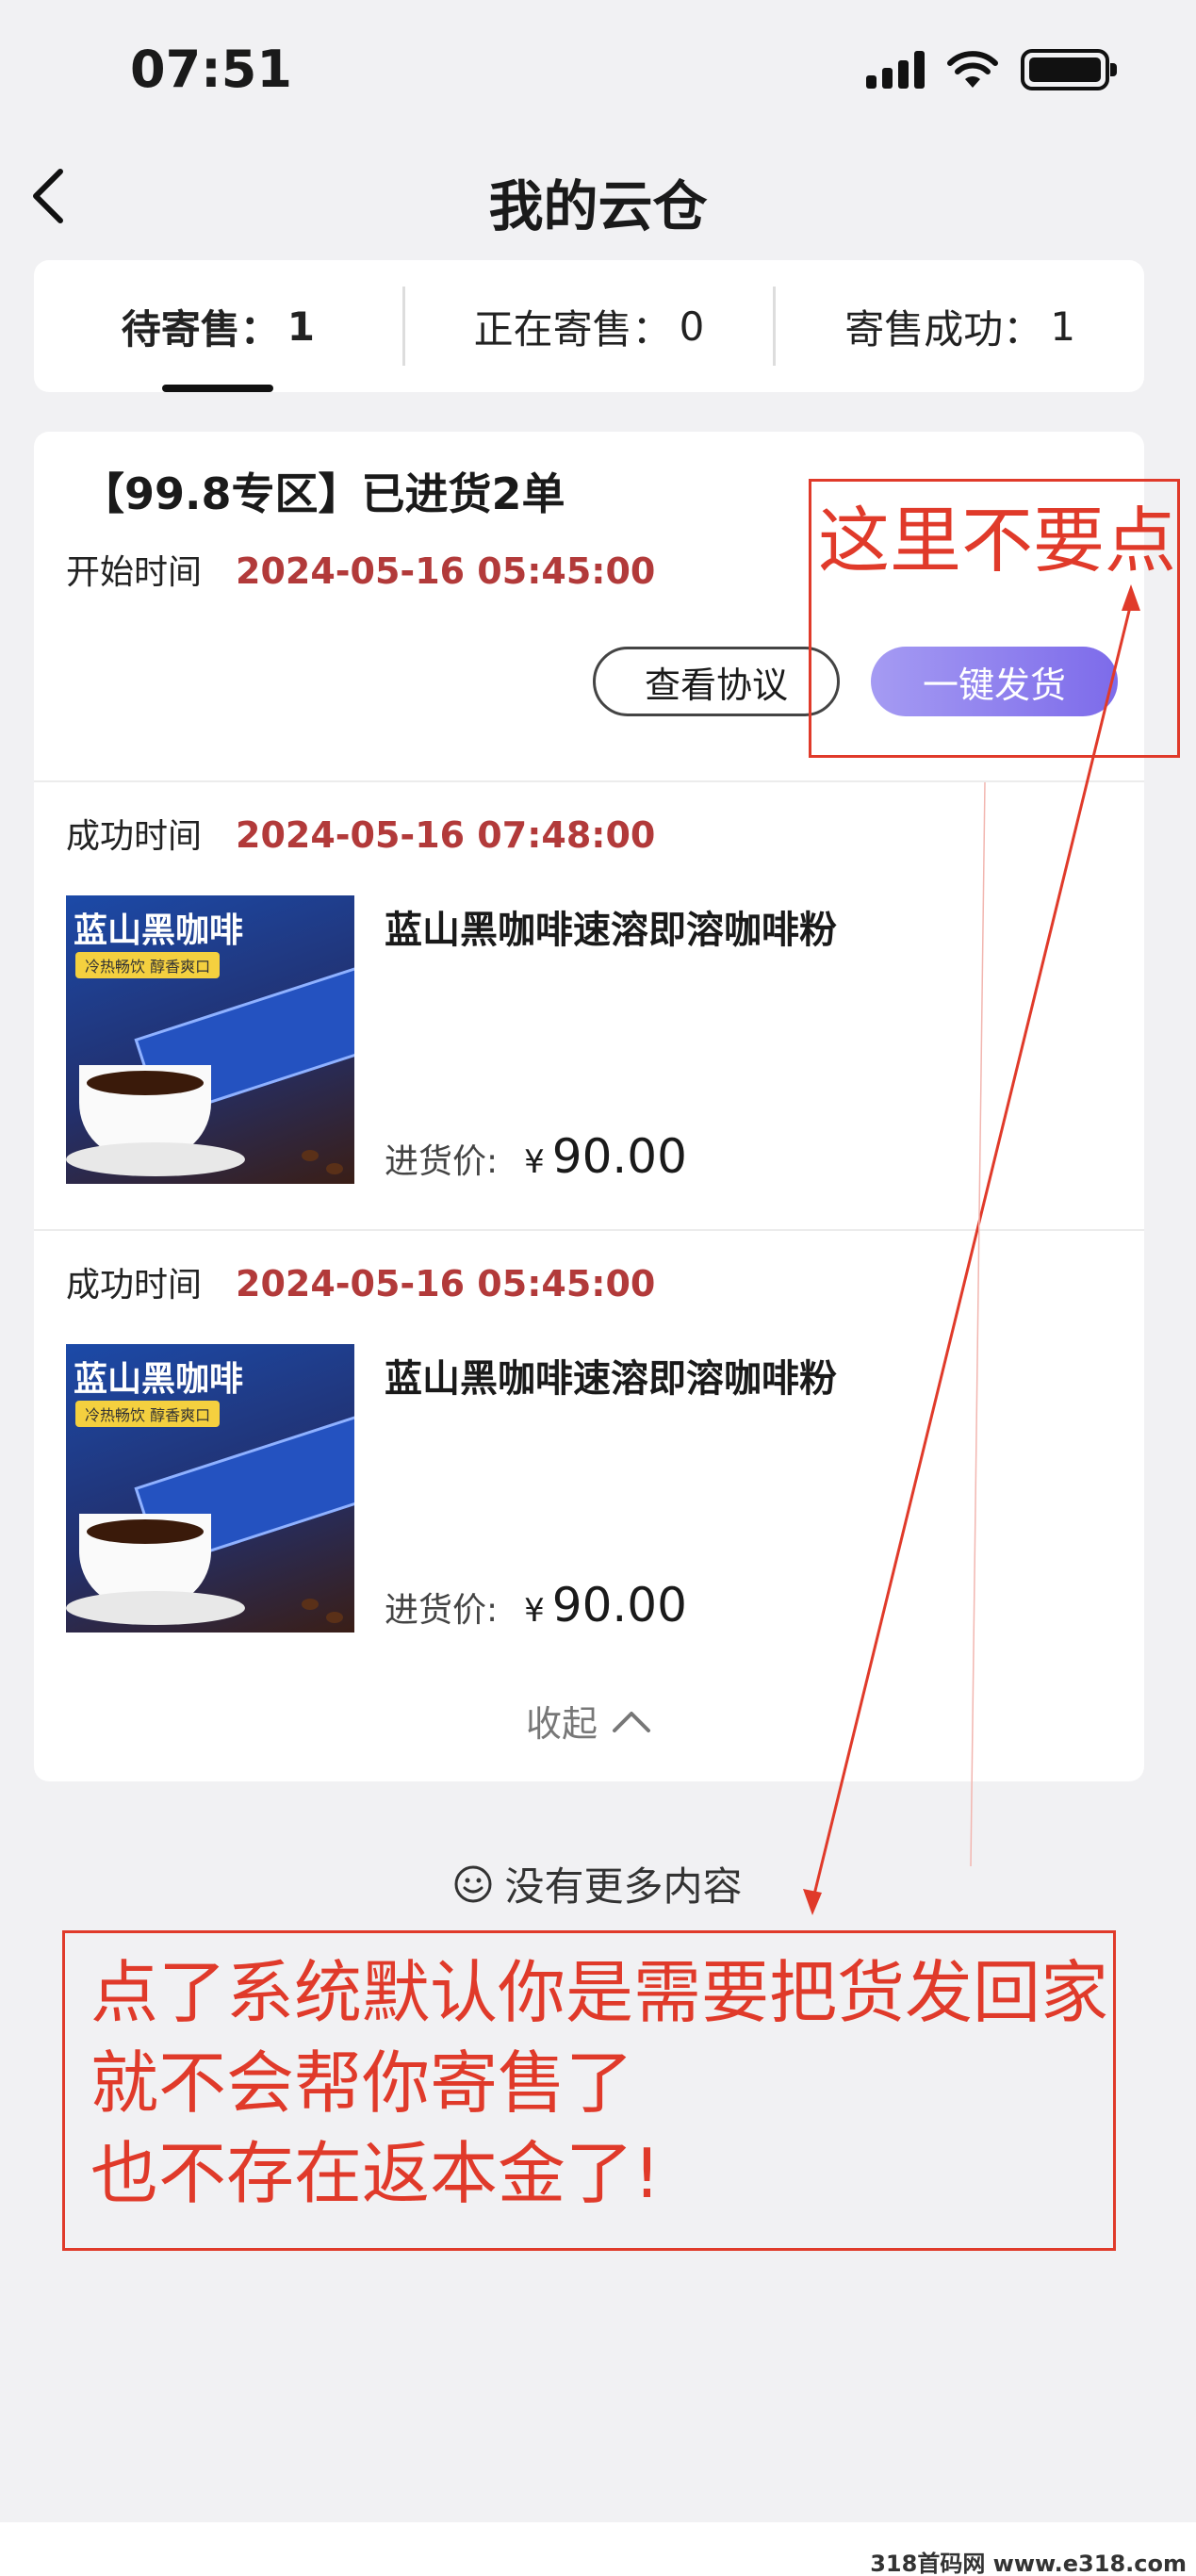 Image resolution: width=1196 pixels, height=2576 pixels. I want to click on page-title: 我的云仓, so click(598, 206).